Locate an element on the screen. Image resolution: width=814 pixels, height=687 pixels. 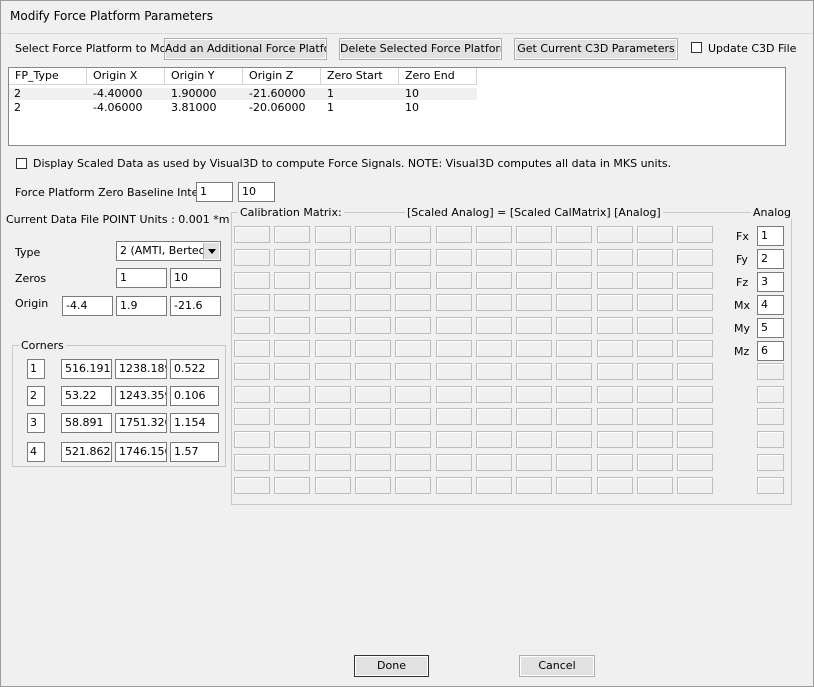
baseline-start-input: 1 is located at coordinates (214, 192).